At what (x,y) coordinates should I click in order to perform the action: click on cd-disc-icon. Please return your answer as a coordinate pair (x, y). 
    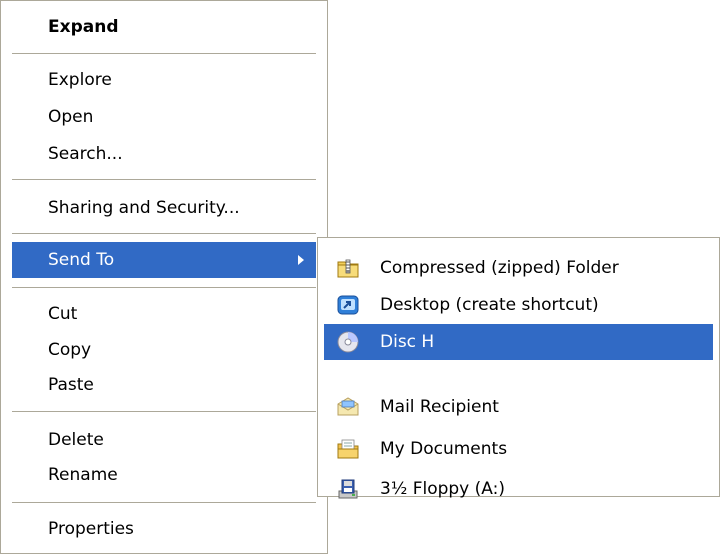
    Looking at the image, I should click on (348, 342).